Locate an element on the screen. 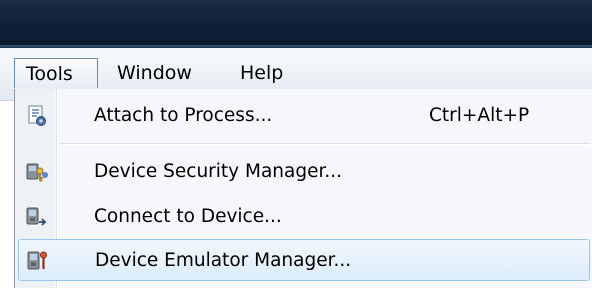  menu-item-shortcut: Ctrl+Alt+P is located at coordinates (479, 115).